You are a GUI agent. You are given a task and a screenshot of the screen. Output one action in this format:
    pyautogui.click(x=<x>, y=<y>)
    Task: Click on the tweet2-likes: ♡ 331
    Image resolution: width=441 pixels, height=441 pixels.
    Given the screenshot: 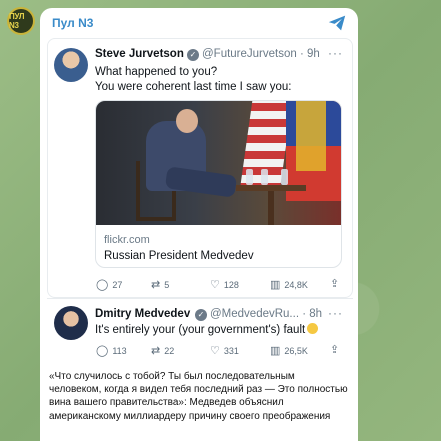 What is the action you would take?
    pyautogui.click(x=224, y=351)
    